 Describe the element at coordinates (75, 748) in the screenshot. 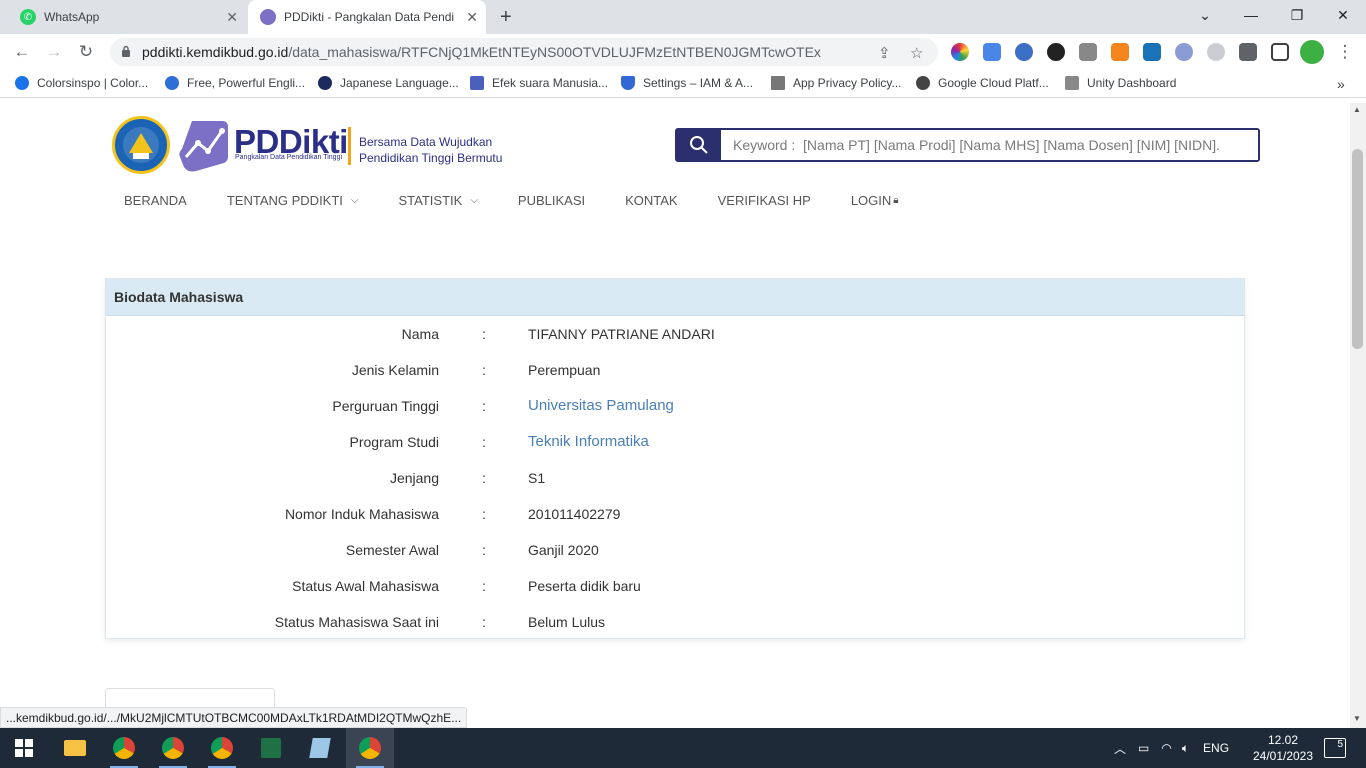

I see `file-explorer-app` at that location.